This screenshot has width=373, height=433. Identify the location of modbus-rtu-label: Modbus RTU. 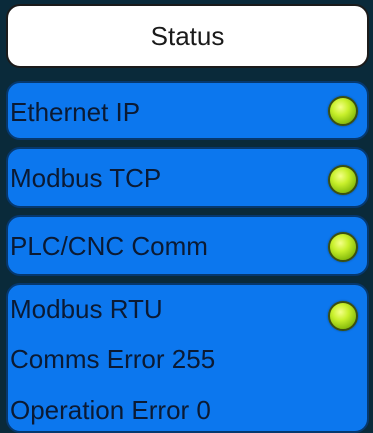
(86, 309).